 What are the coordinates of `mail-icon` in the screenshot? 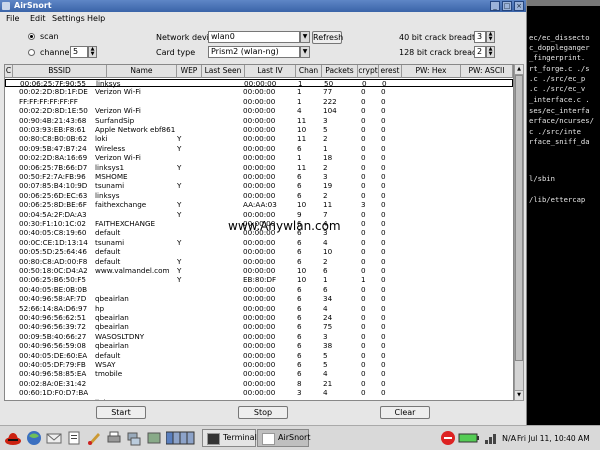 It's located at (54, 438).